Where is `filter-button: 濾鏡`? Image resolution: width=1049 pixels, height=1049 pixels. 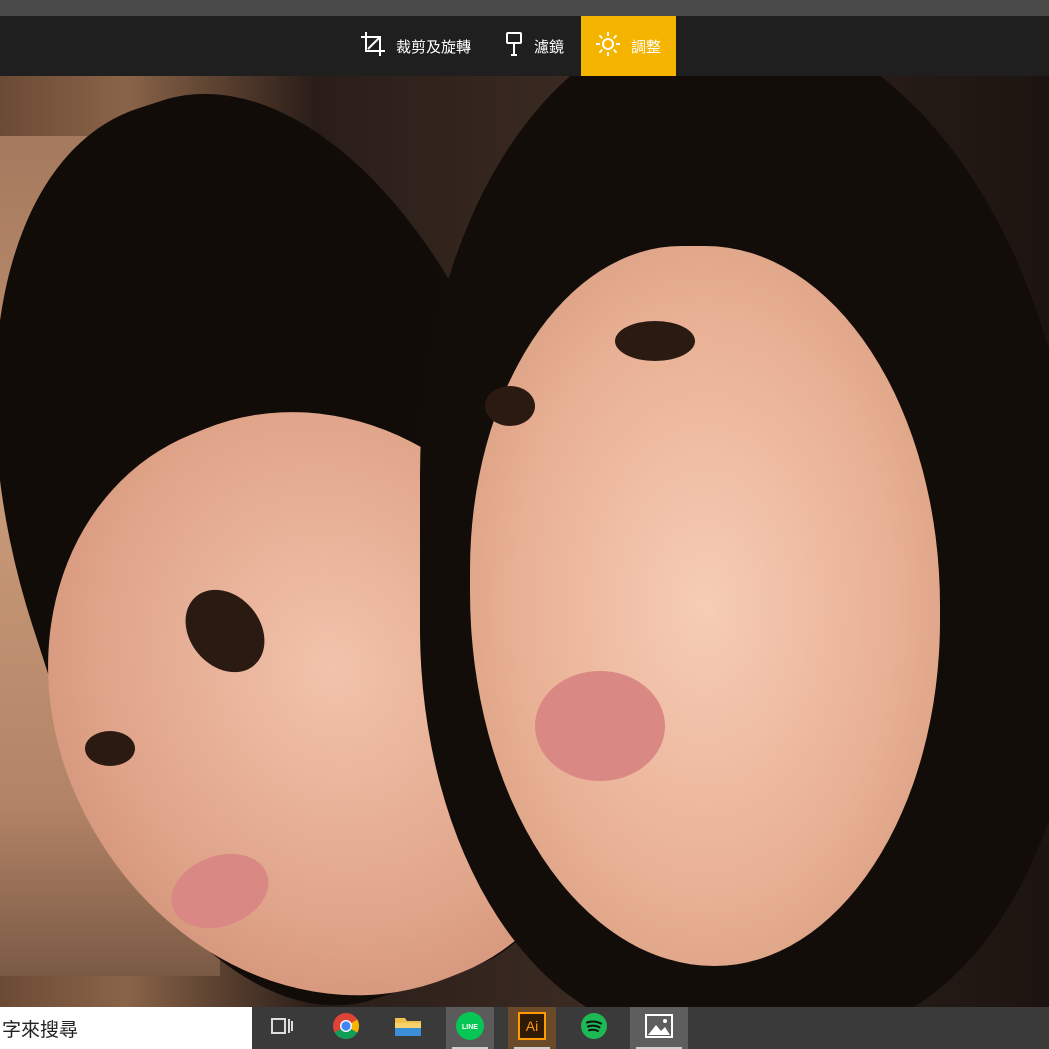 filter-button: 濾鏡 is located at coordinates (534, 46).